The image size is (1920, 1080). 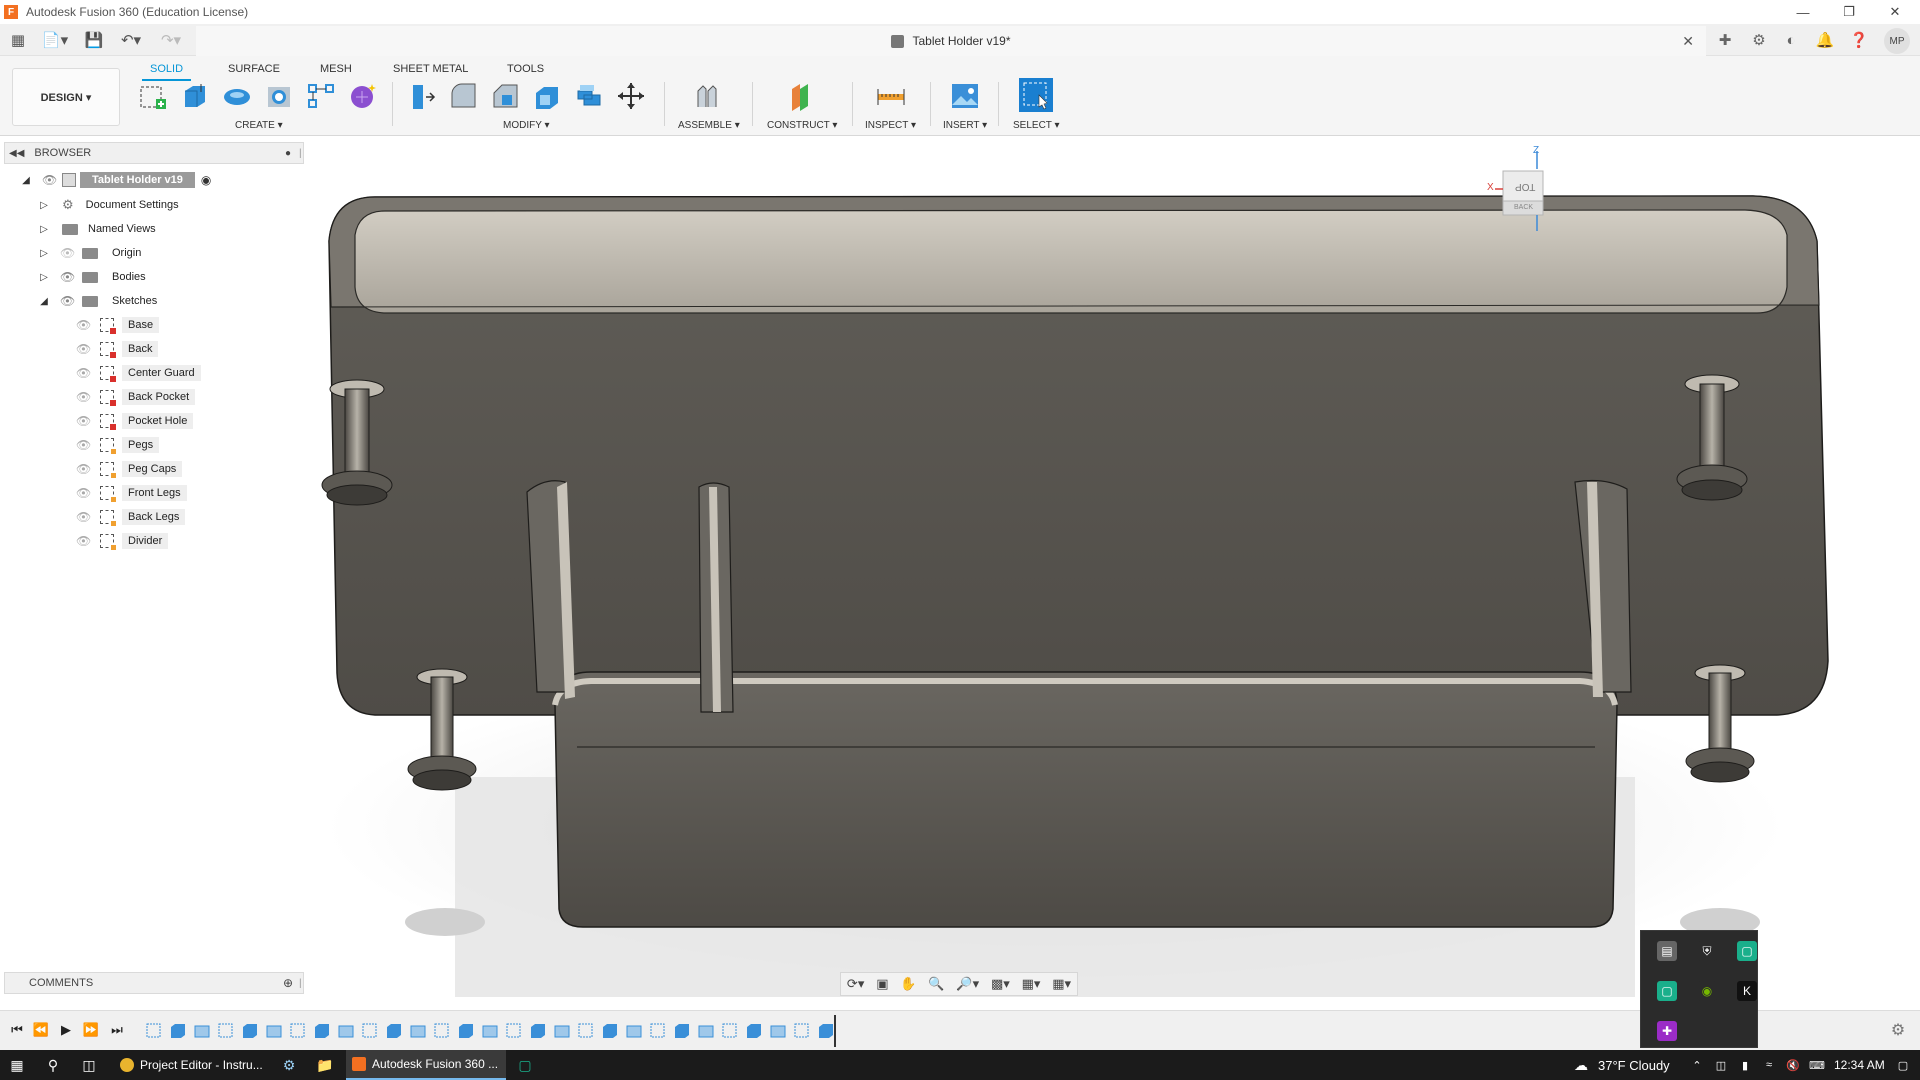 I want to click on undo-icon: ↶▾, so click(x=131, y=40).